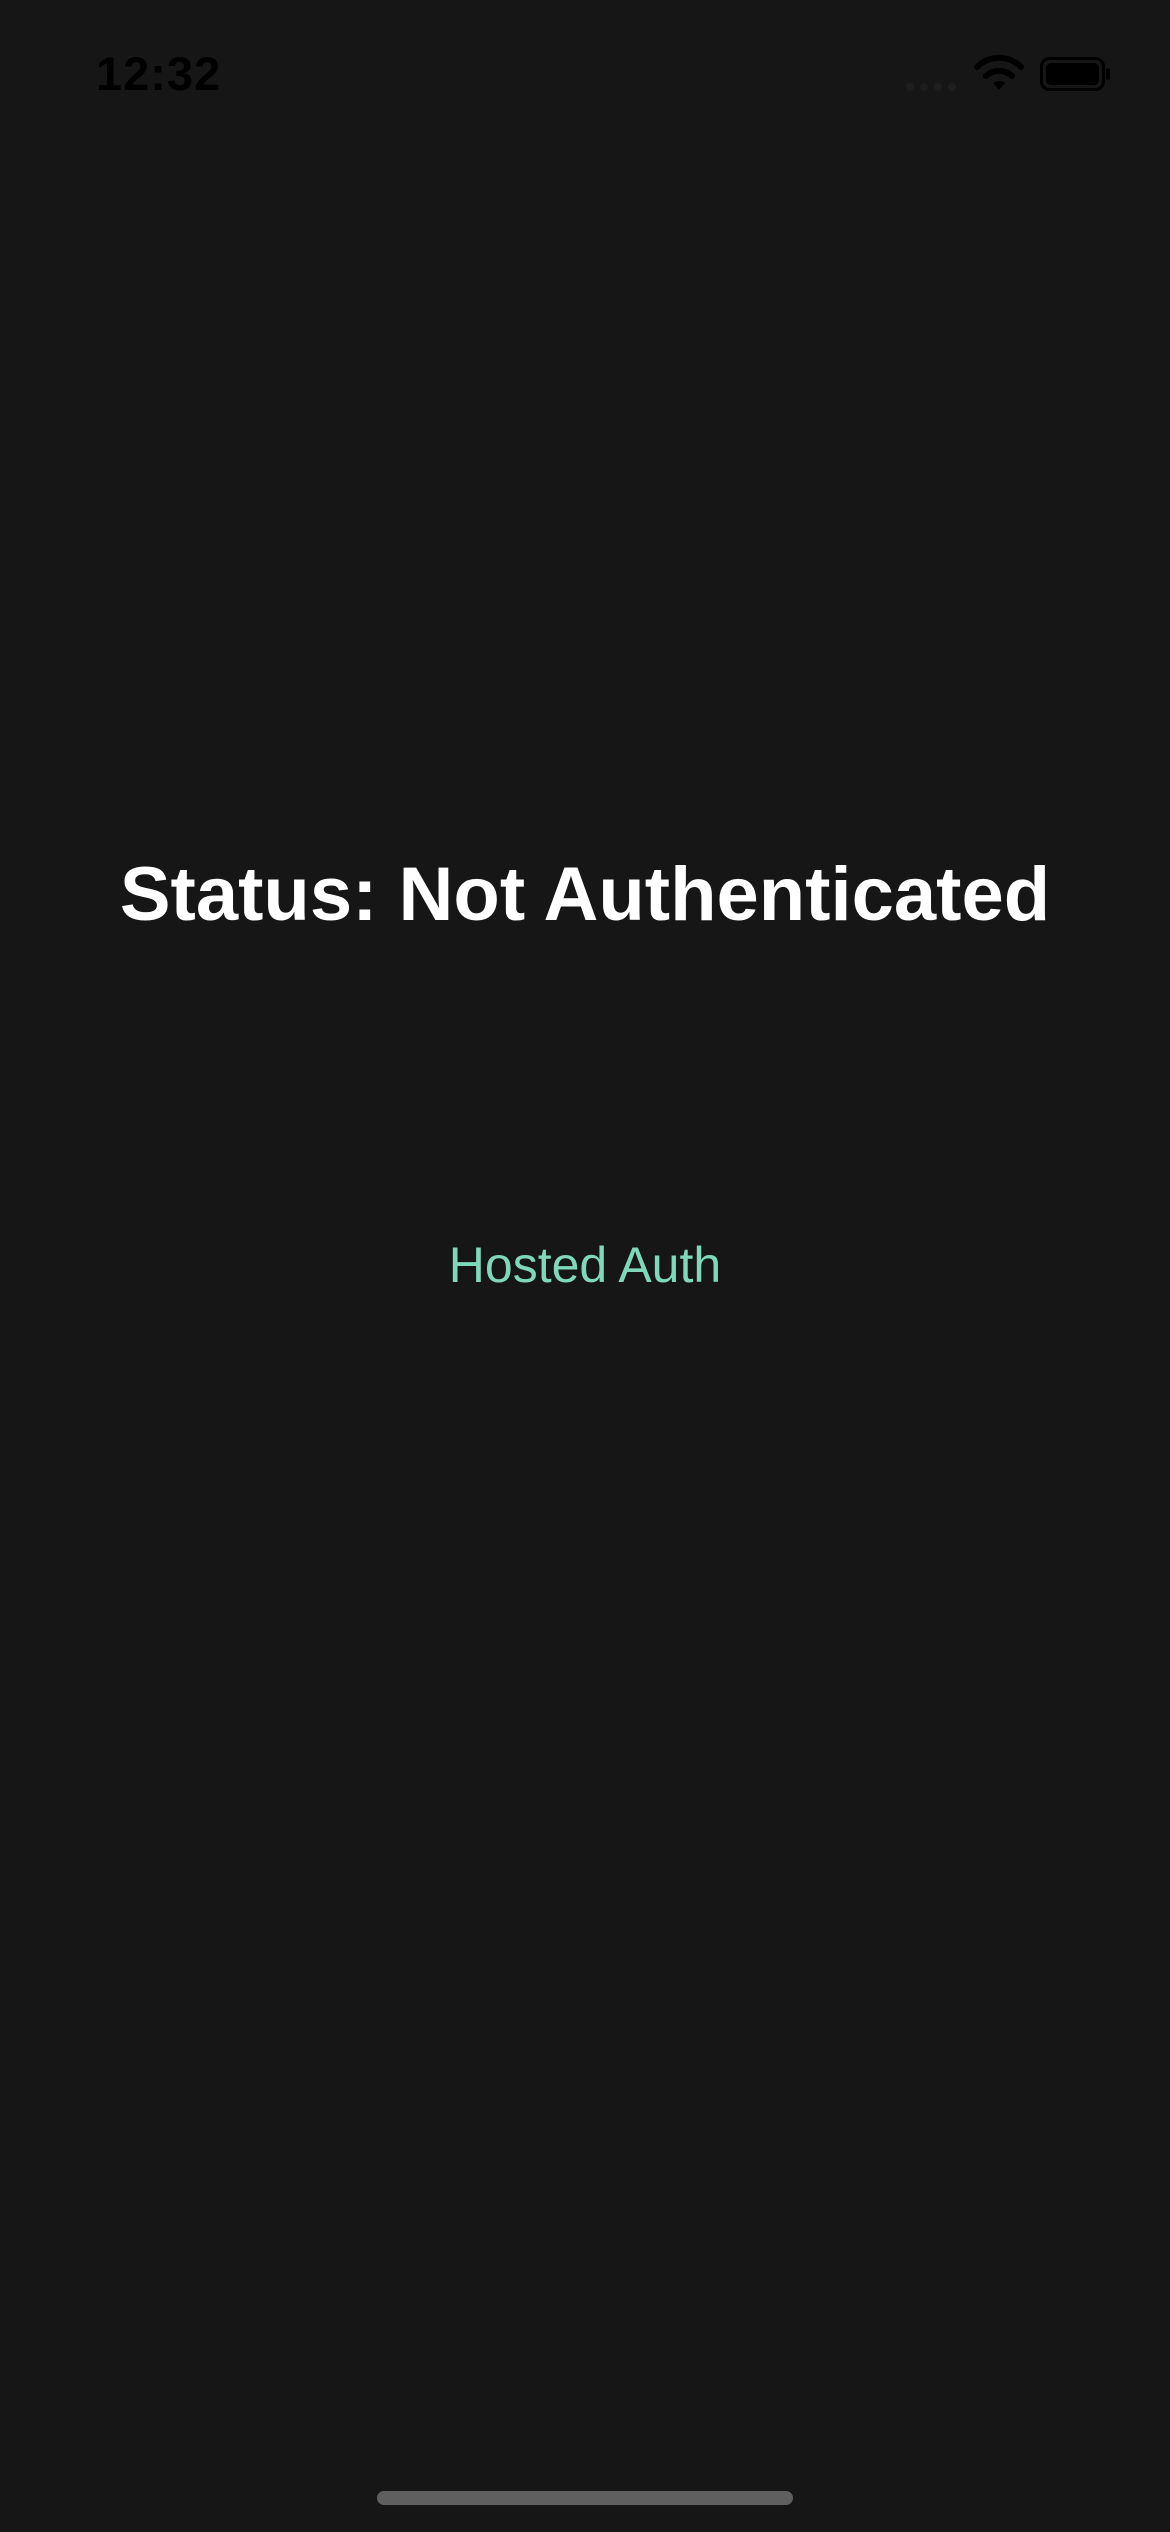 The height and width of the screenshot is (2532, 1170). I want to click on battery-icon, so click(1075, 74).